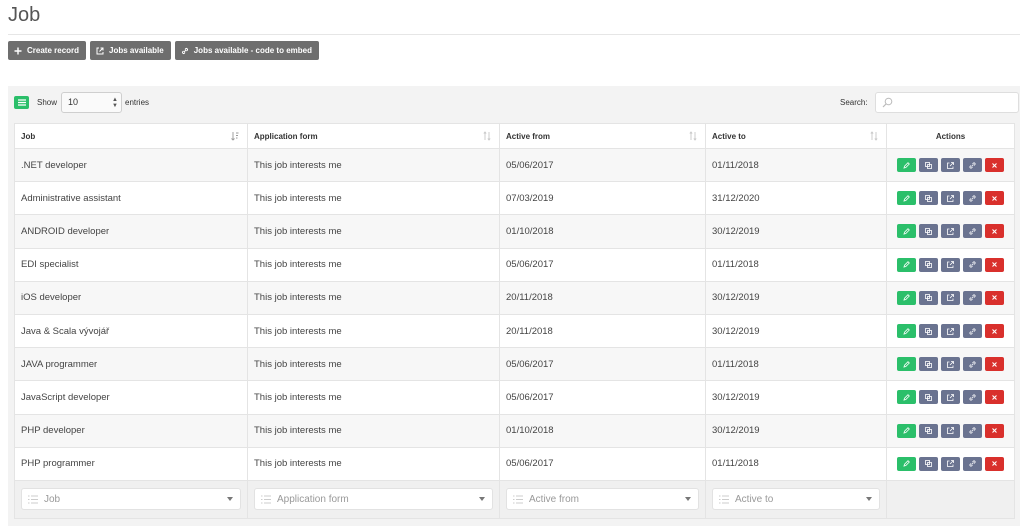 This screenshot has height=526, width=1024. What do you see at coordinates (887, 102) in the screenshot?
I see `search-icon` at bounding box center [887, 102].